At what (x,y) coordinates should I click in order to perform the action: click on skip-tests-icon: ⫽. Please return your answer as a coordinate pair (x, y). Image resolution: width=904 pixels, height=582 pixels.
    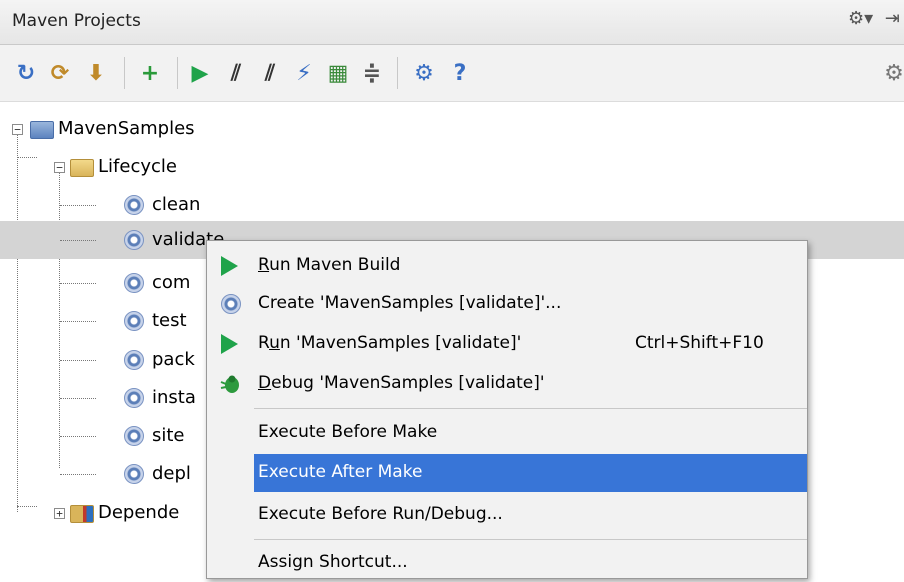
    Looking at the image, I should click on (270, 73).